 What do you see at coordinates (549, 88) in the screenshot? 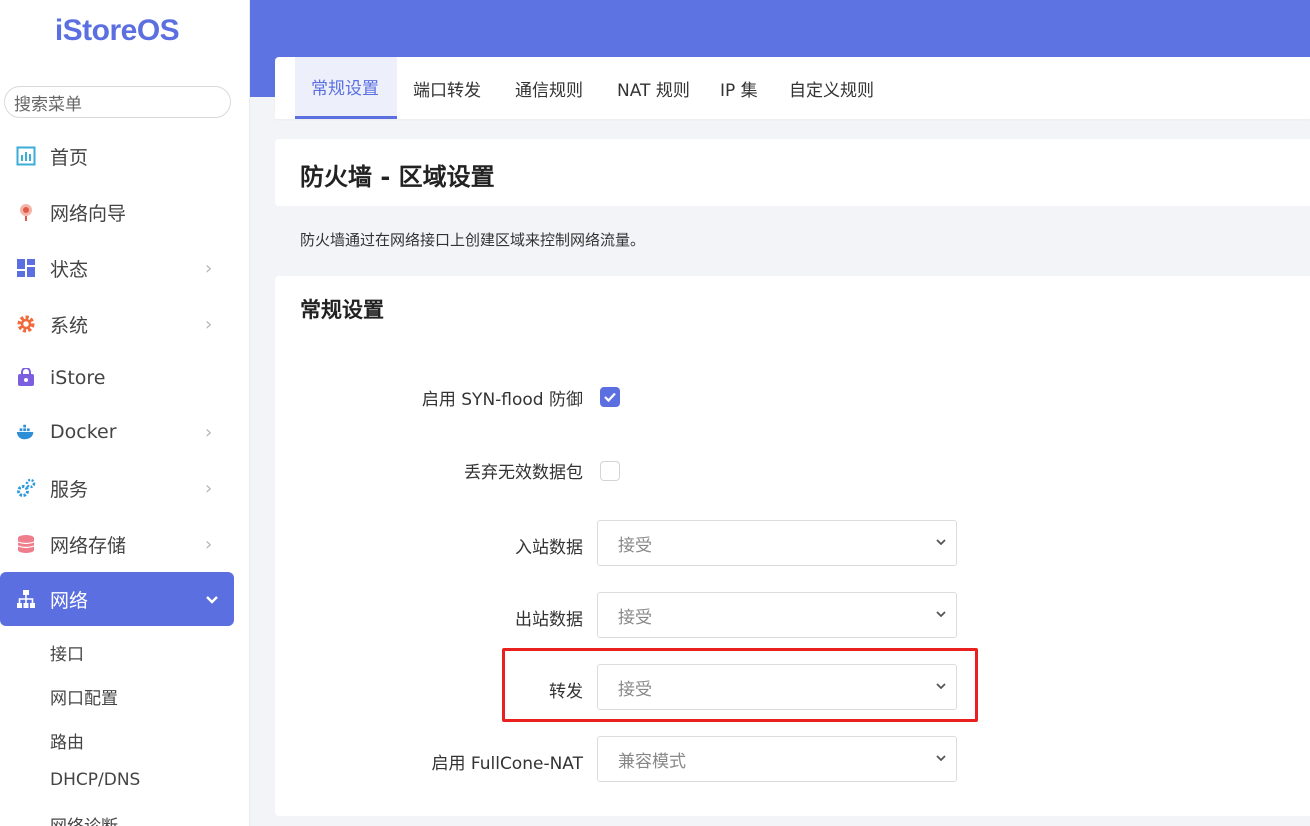
I see `tab-traffic-rules: 通信规则` at bounding box center [549, 88].